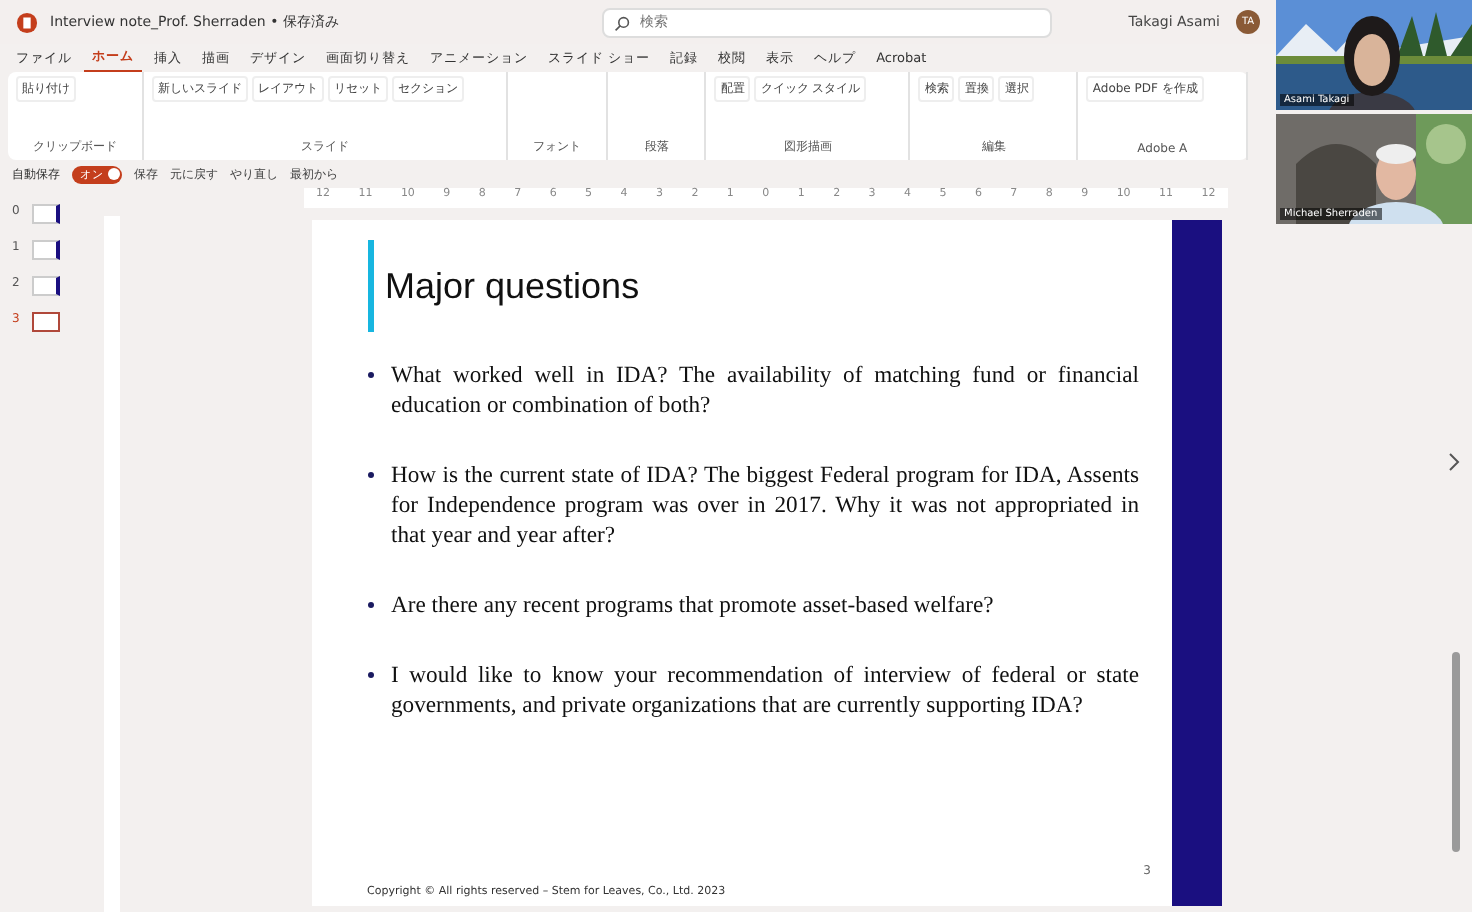 This screenshot has height=912, width=1472. What do you see at coordinates (27, 22) in the screenshot?
I see `app-logo-icon` at bounding box center [27, 22].